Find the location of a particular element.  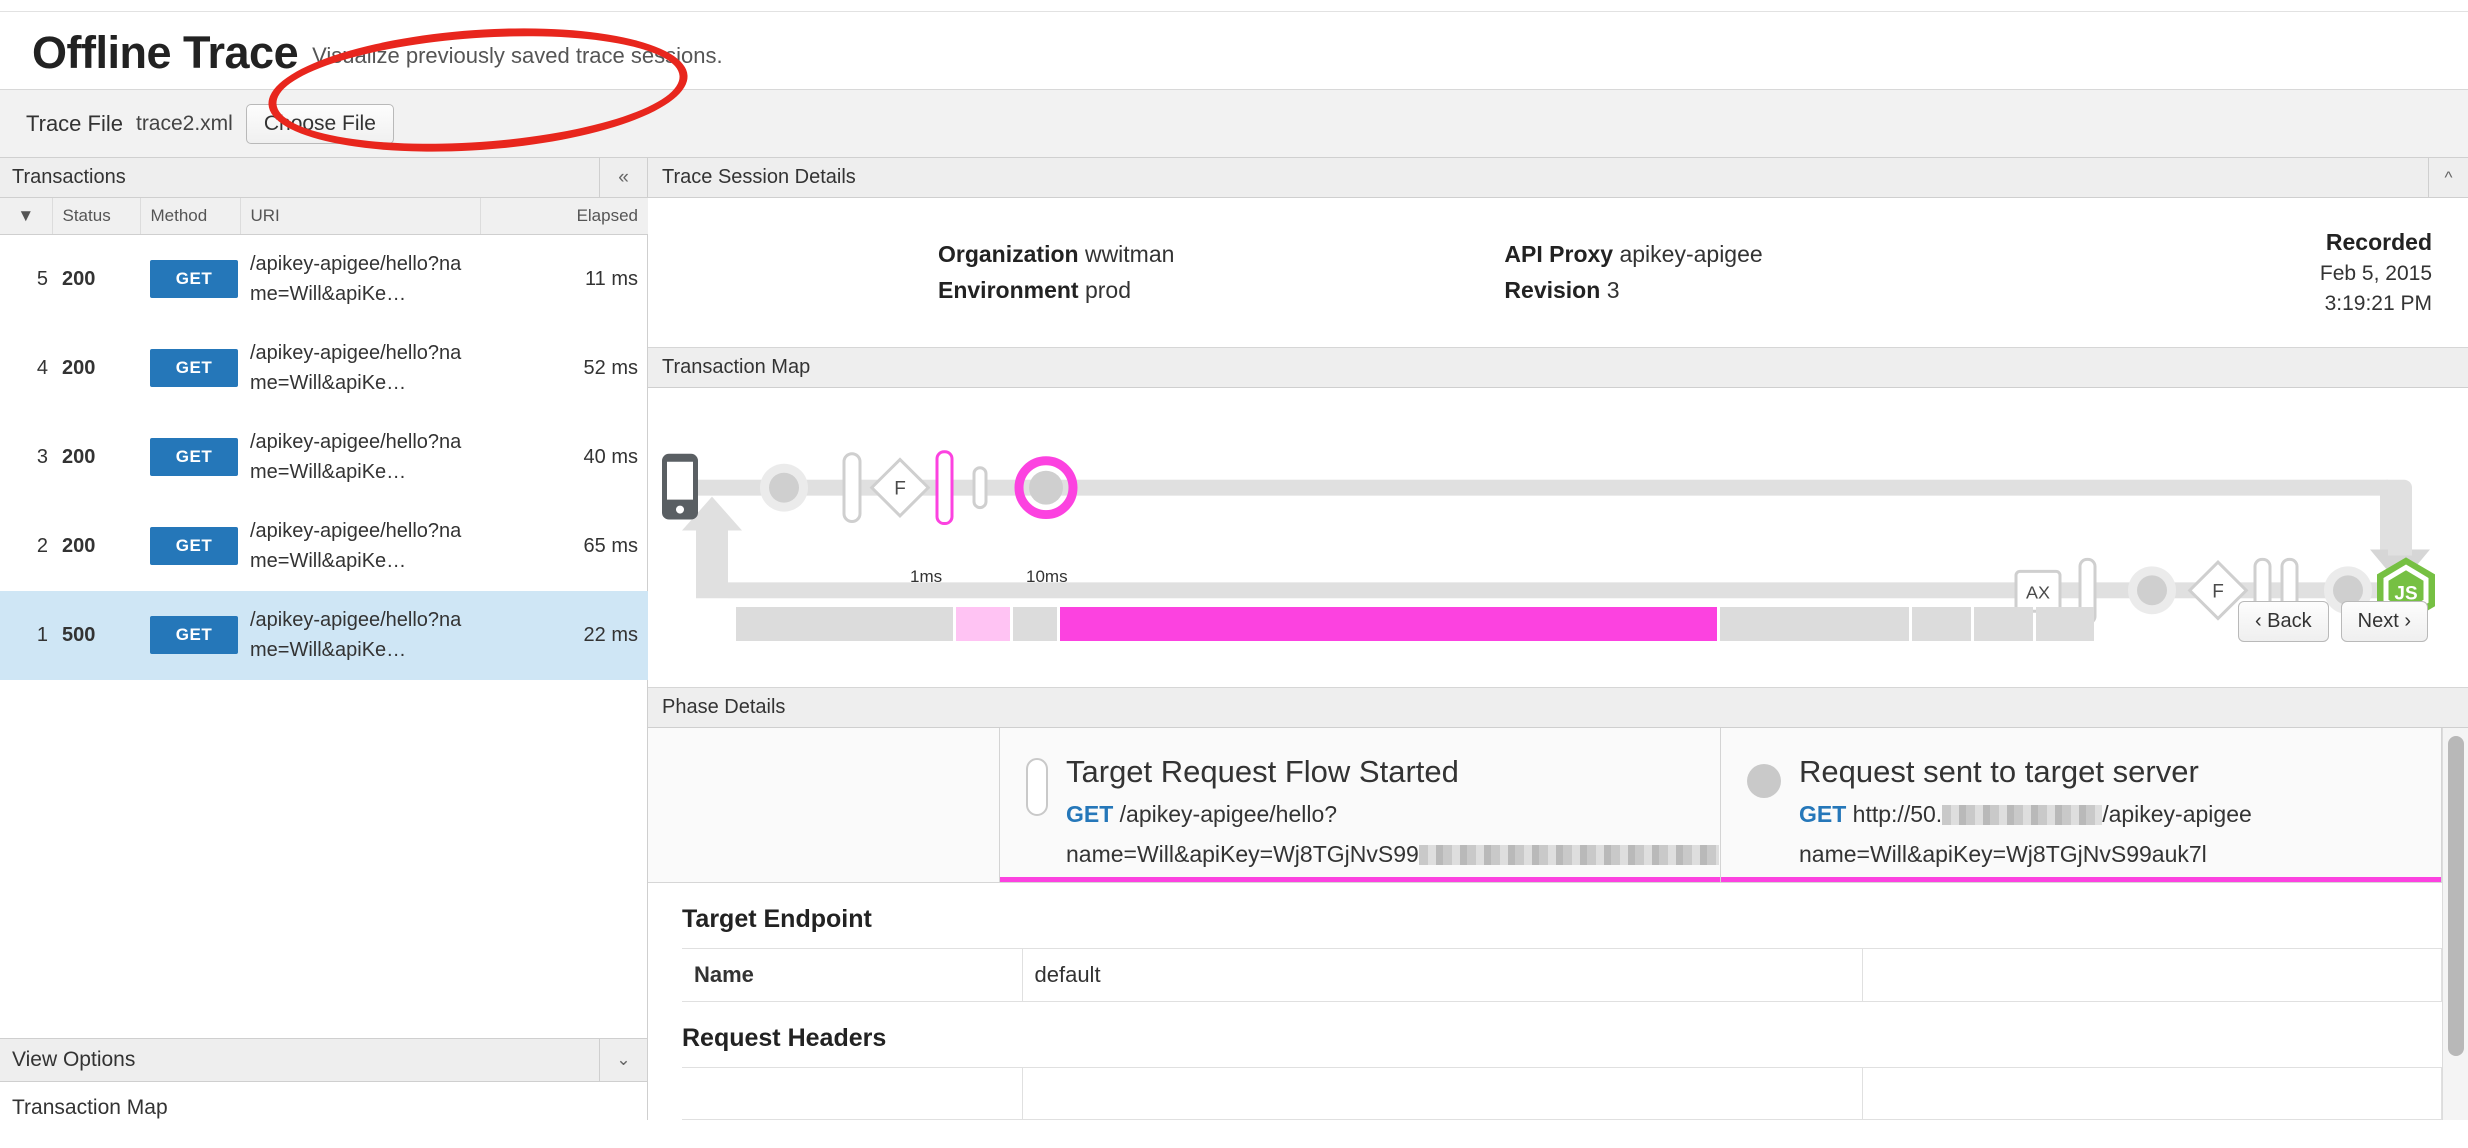

organization-value: wwitman is located at coordinates (1129, 254).